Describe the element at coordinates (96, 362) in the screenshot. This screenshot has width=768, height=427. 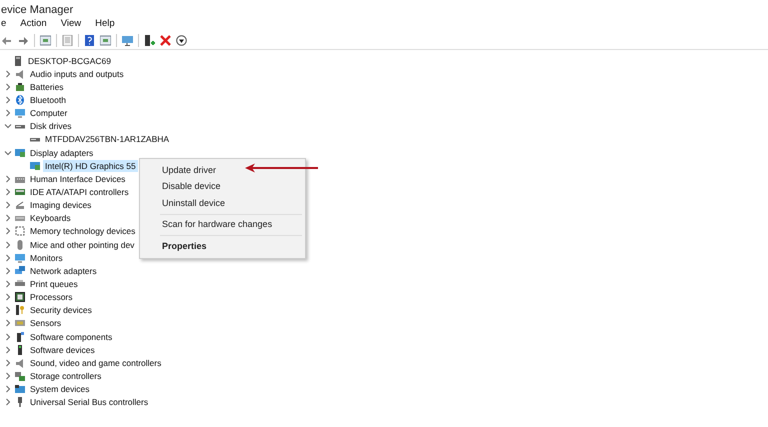
I see `tree-item: Sound, video and game controllers` at that location.